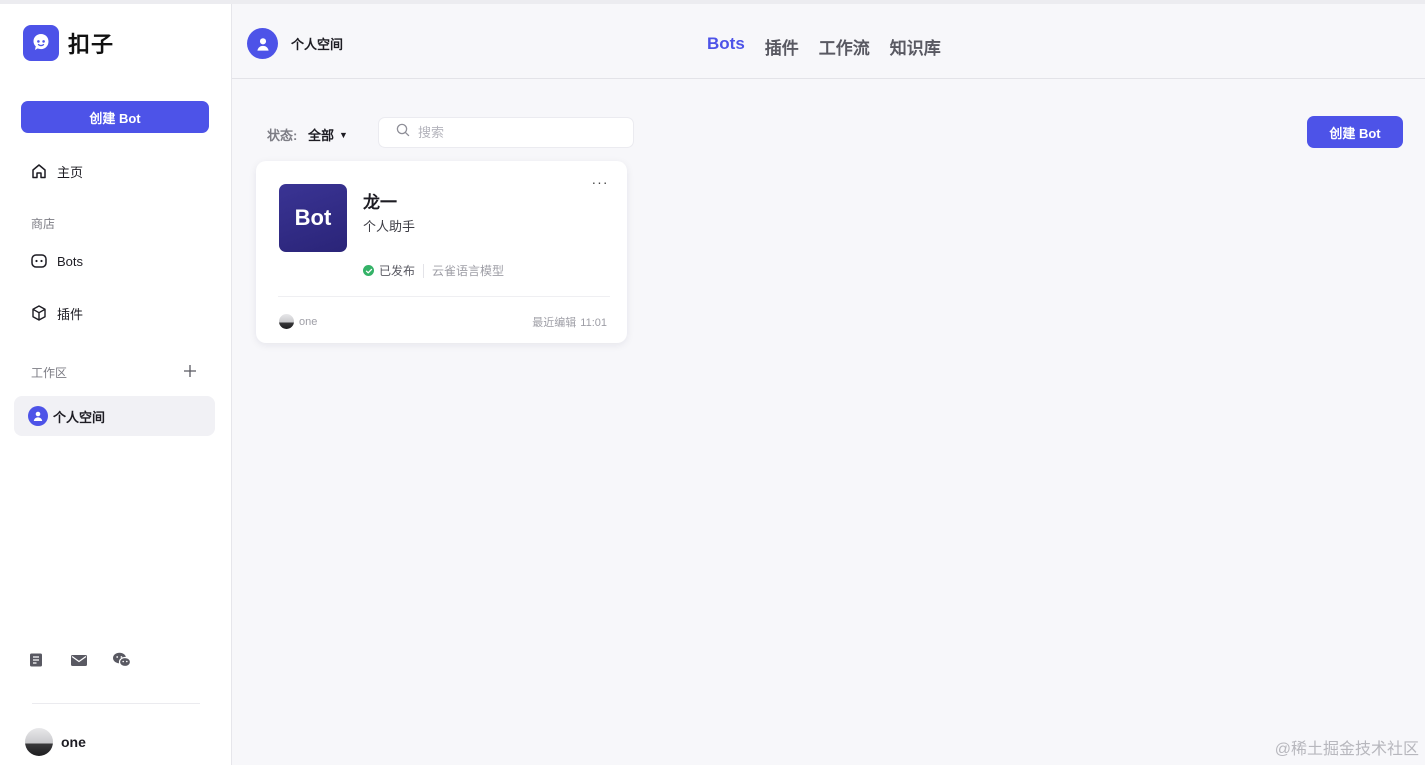 This screenshot has height=765, width=1425. What do you see at coordinates (343, 134) in the screenshot?
I see `caret-down-icon: ▼` at bounding box center [343, 134].